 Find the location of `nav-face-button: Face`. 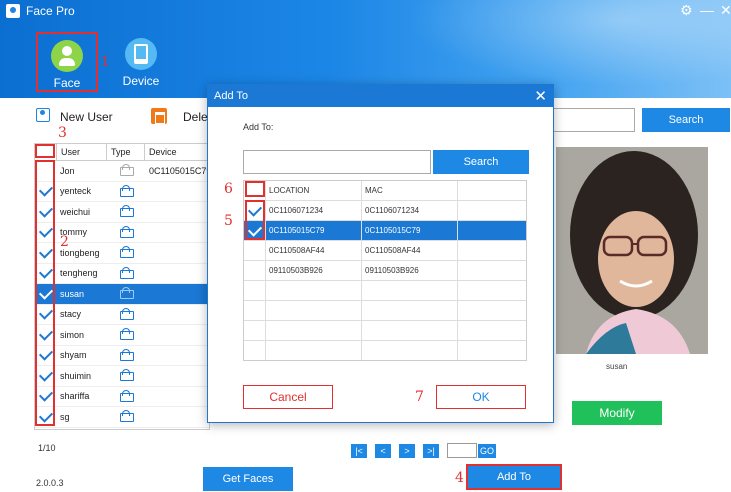

nav-face-button: Face is located at coordinates (67, 62).